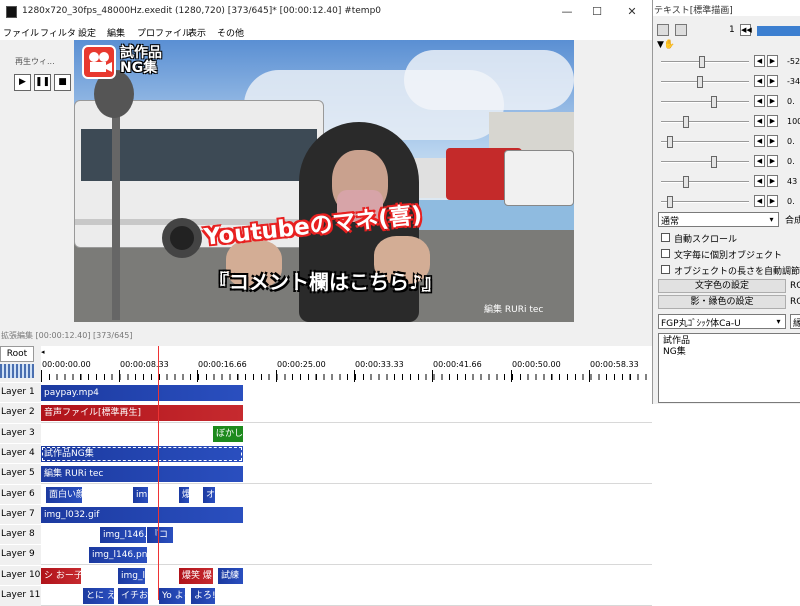  What do you see at coordinates (793, 121) in the screenshot?
I see `param-value: 100` at bounding box center [793, 121].